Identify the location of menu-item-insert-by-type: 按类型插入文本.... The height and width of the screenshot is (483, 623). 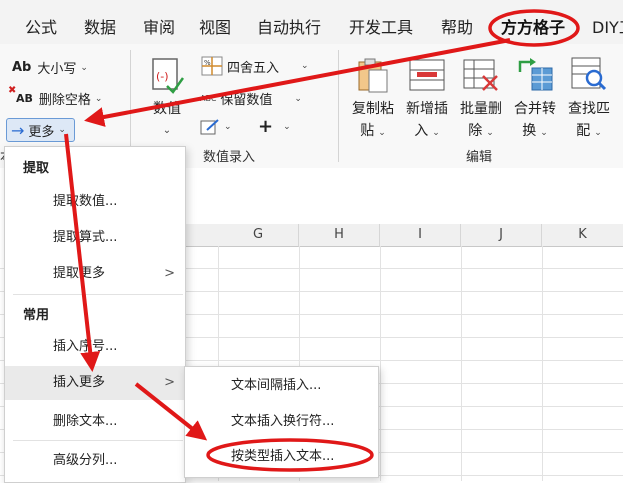
(281, 457).